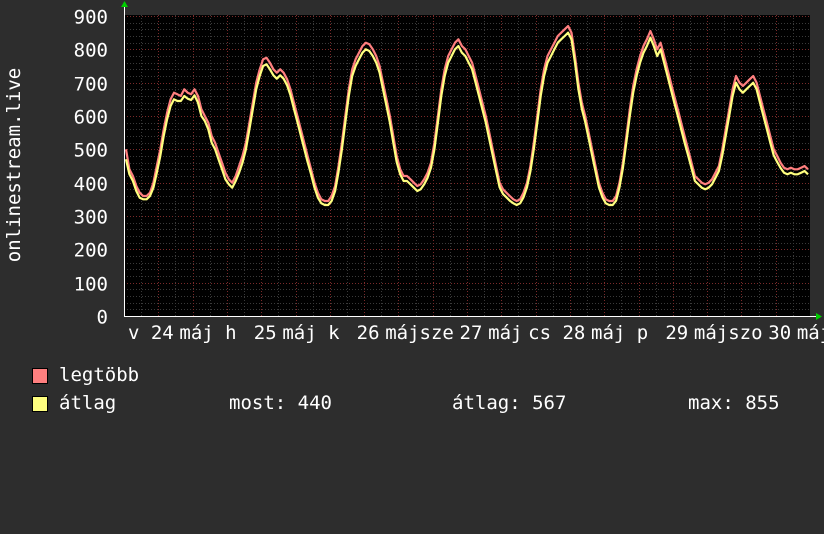 The height and width of the screenshot is (534, 824). What do you see at coordinates (779, 333) in the screenshot?
I see `x-tick-label: 30` at bounding box center [779, 333].